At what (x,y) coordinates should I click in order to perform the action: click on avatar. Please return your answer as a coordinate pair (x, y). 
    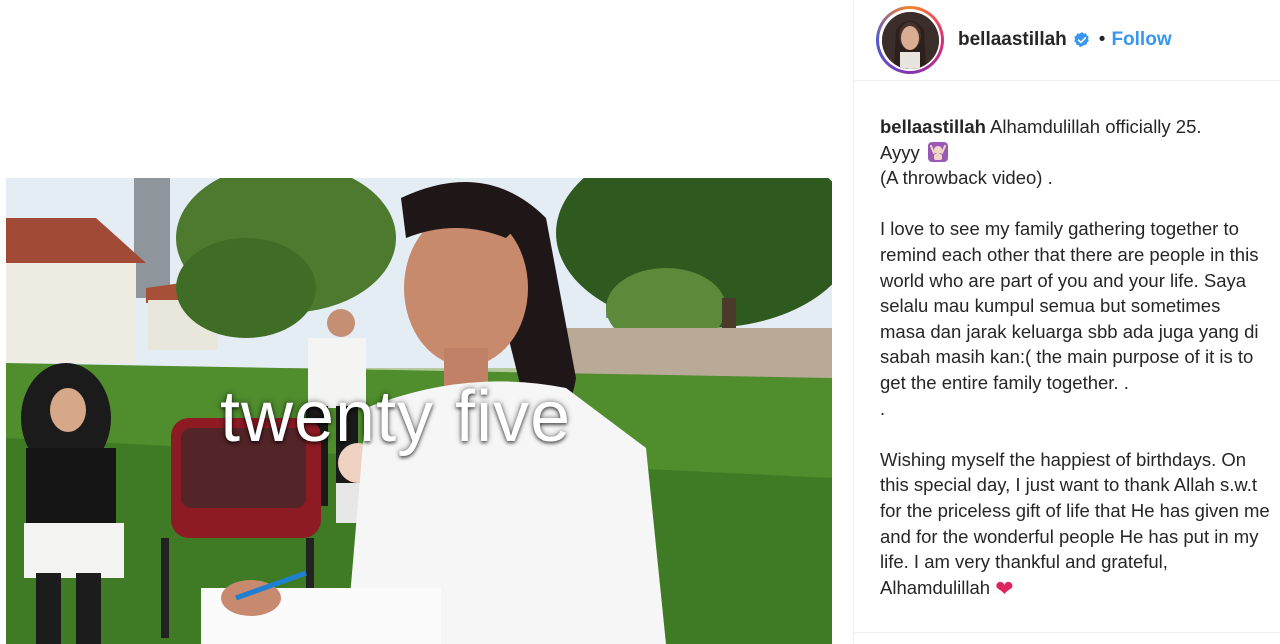
    Looking at the image, I should click on (910, 40).